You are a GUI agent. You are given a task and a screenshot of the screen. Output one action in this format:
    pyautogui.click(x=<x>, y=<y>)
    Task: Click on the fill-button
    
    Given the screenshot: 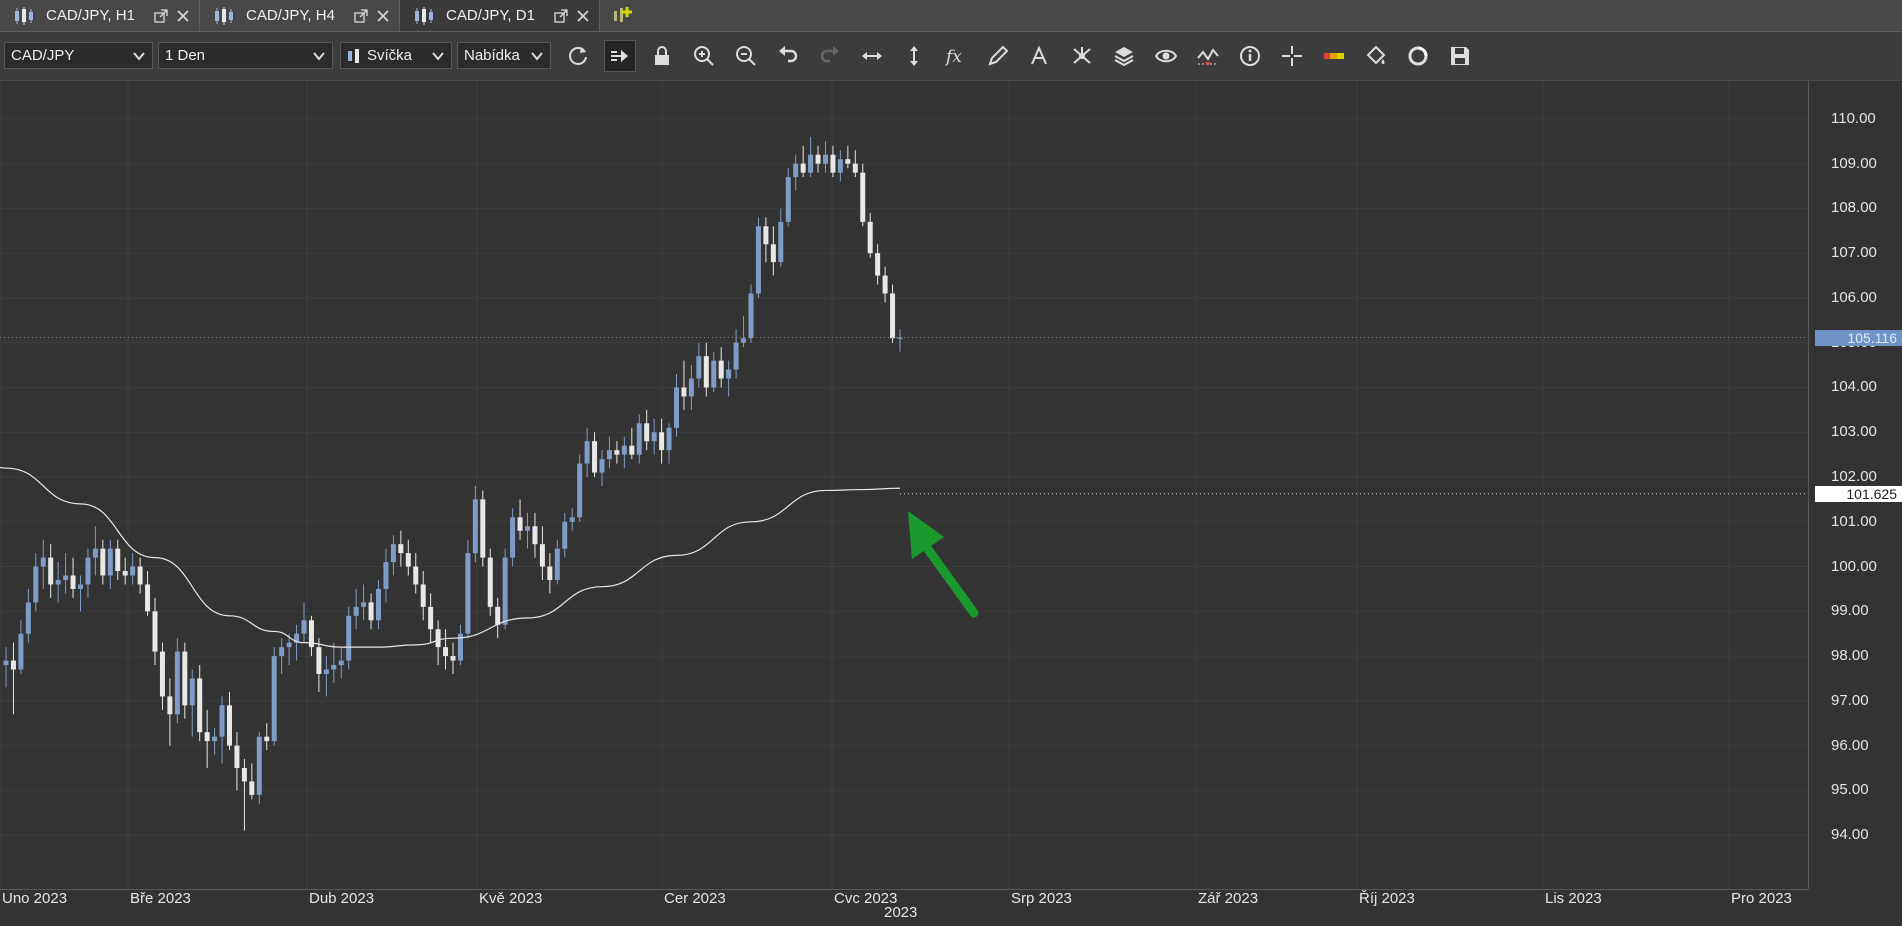 What is the action you would take?
    pyautogui.click(x=1376, y=56)
    